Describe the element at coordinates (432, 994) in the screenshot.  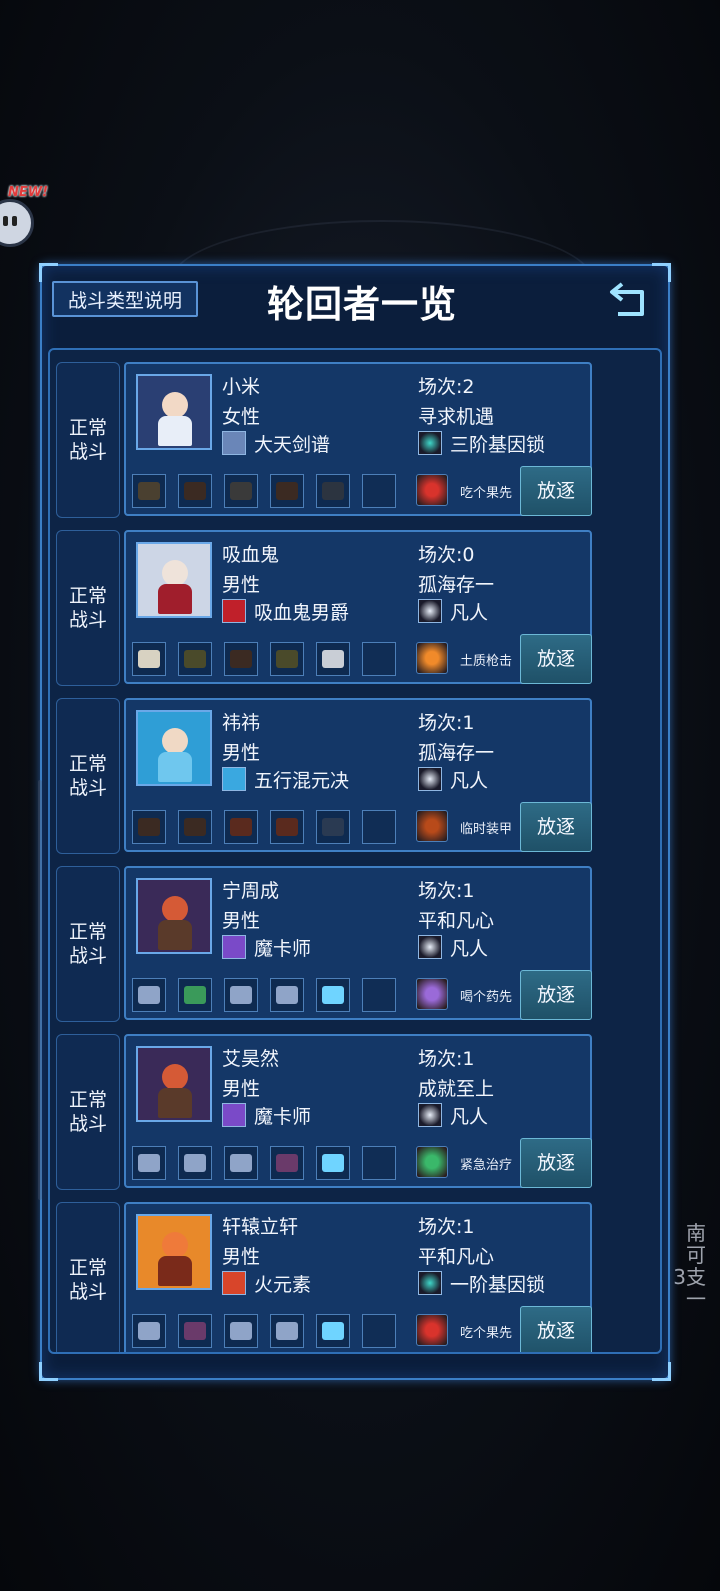
I see `potion-icon` at that location.